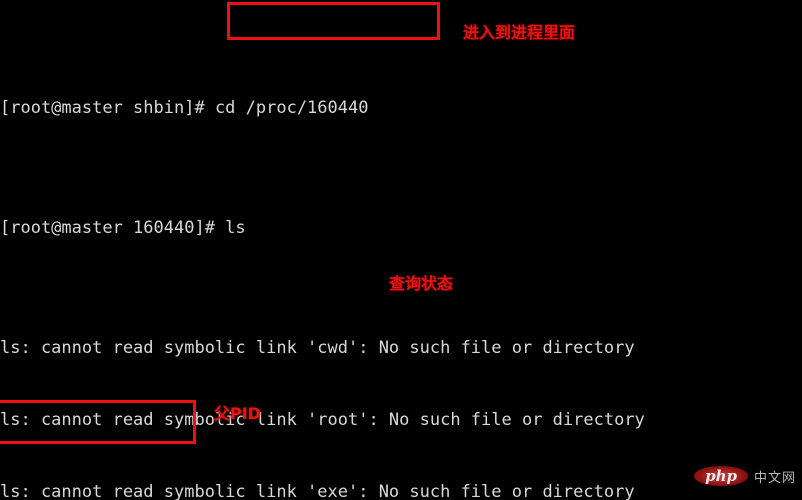 This screenshot has height=500, width=802. I want to click on php-watermark: php 中文网, so click(745, 476).